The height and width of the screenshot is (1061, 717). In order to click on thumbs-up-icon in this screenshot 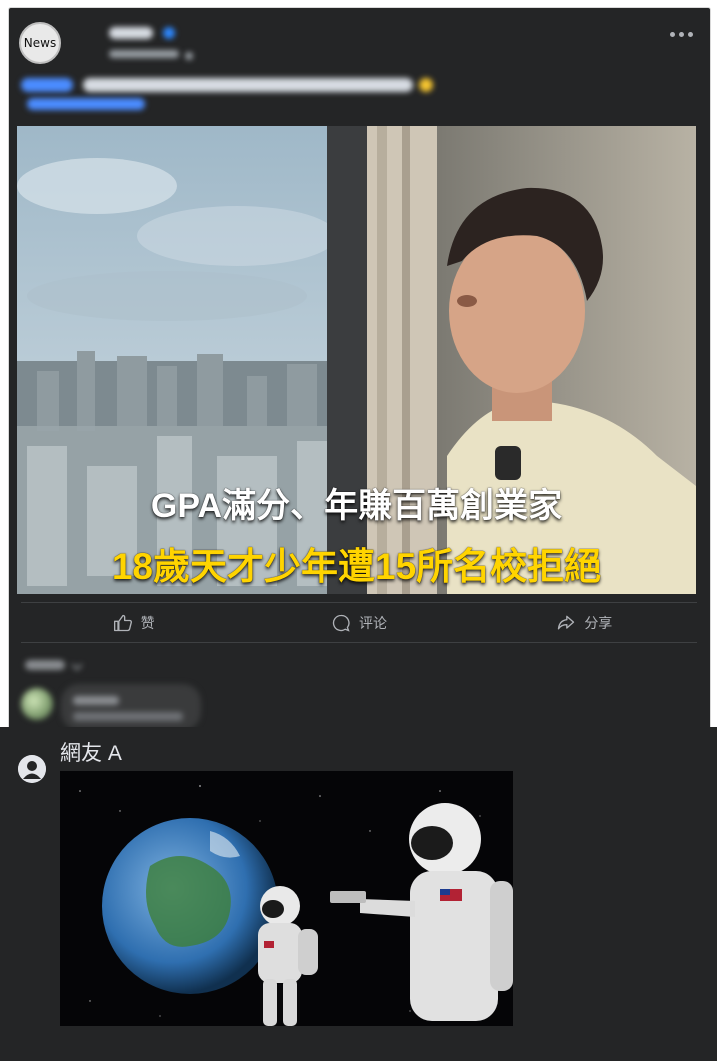, I will do `click(122, 623)`.